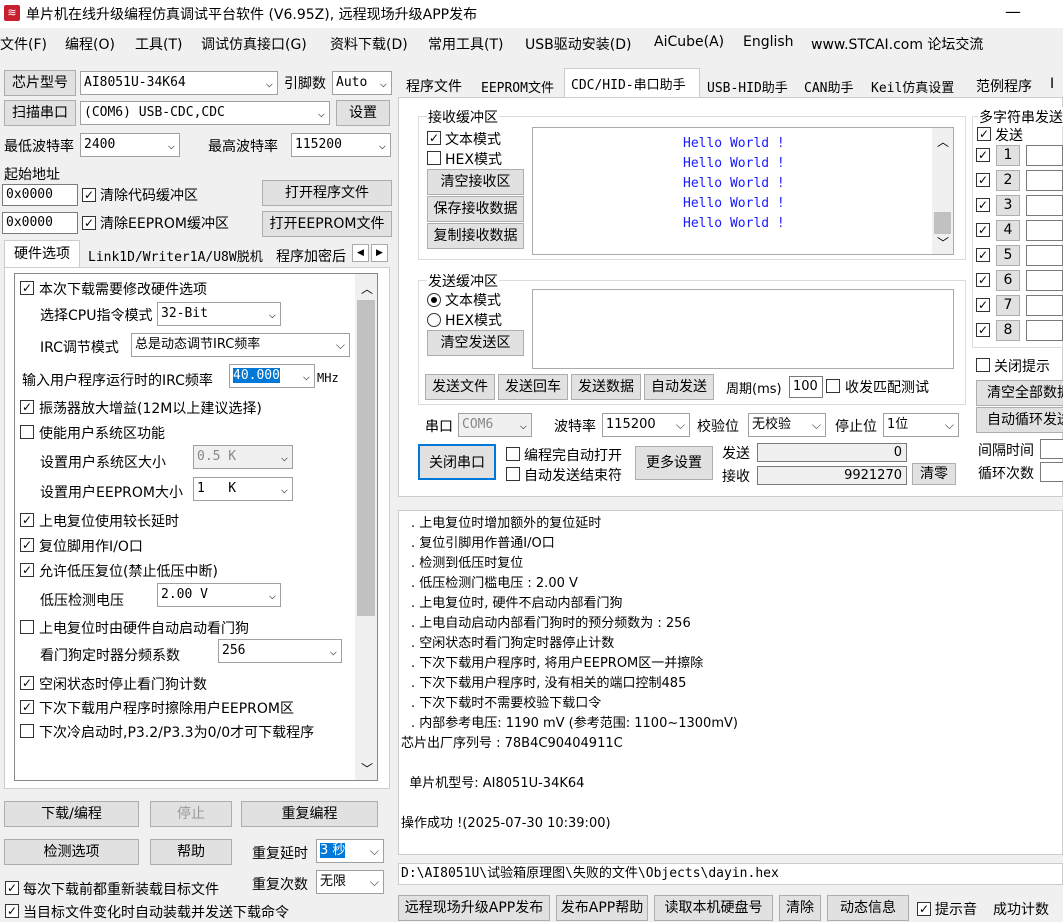 The width and height of the screenshot is (1063, 922). Describe the element at coordinates (327, 193) in the screenshot. I see `open-program-button: 打开程序文件` at that location.